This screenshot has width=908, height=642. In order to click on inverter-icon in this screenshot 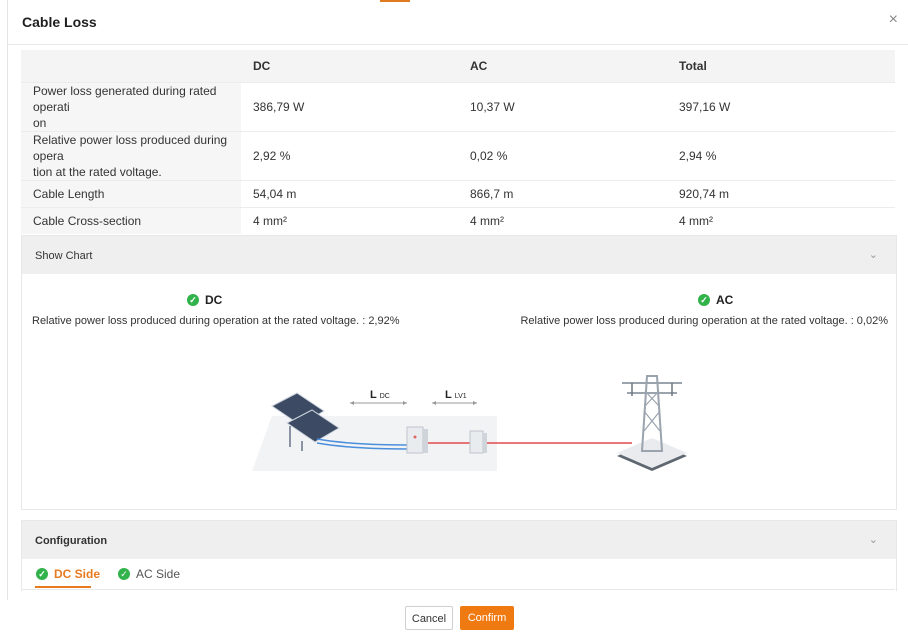, I will do `click(417, 440)`.